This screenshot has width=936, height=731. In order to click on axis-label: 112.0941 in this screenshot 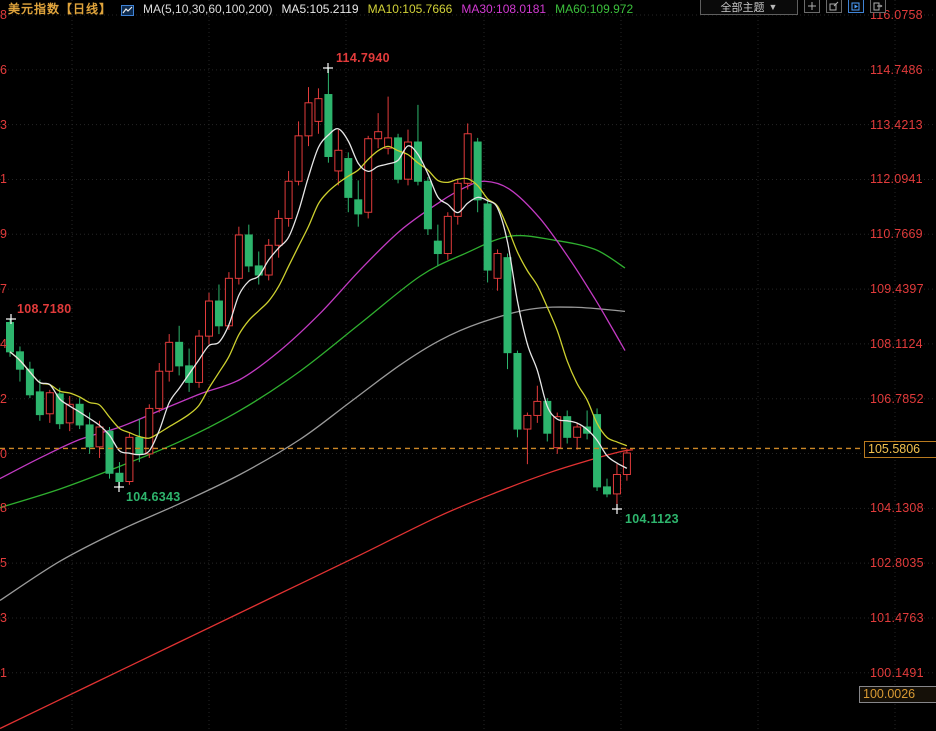, I will do `click(896, 179)`.